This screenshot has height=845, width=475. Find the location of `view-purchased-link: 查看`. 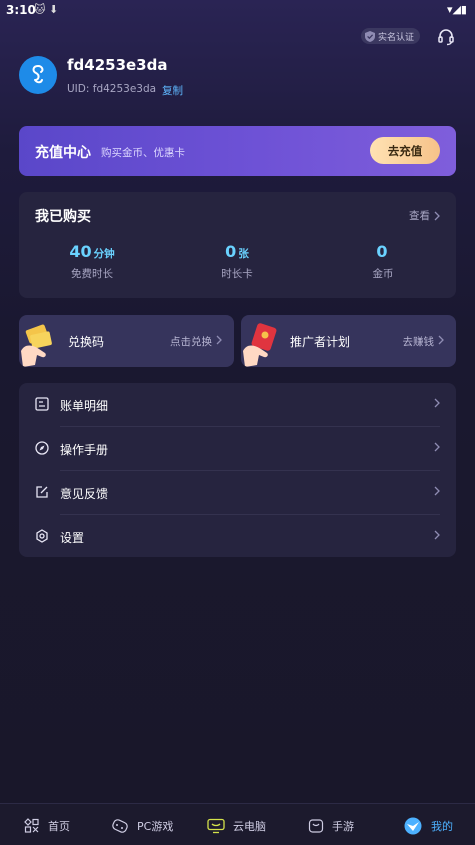

view-purchased-link: 查看 is located at coordinates (424, 215).